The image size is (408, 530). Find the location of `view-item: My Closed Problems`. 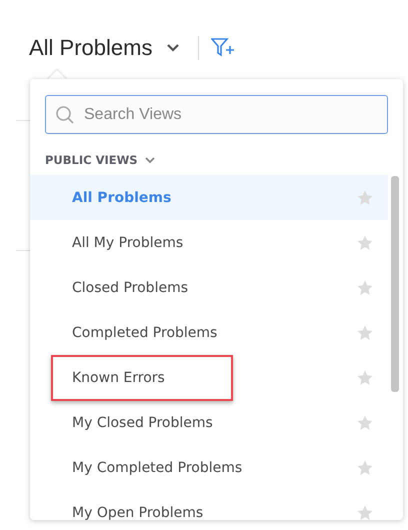

view-item: My Closed Problems is located at coordinates (209, 422).